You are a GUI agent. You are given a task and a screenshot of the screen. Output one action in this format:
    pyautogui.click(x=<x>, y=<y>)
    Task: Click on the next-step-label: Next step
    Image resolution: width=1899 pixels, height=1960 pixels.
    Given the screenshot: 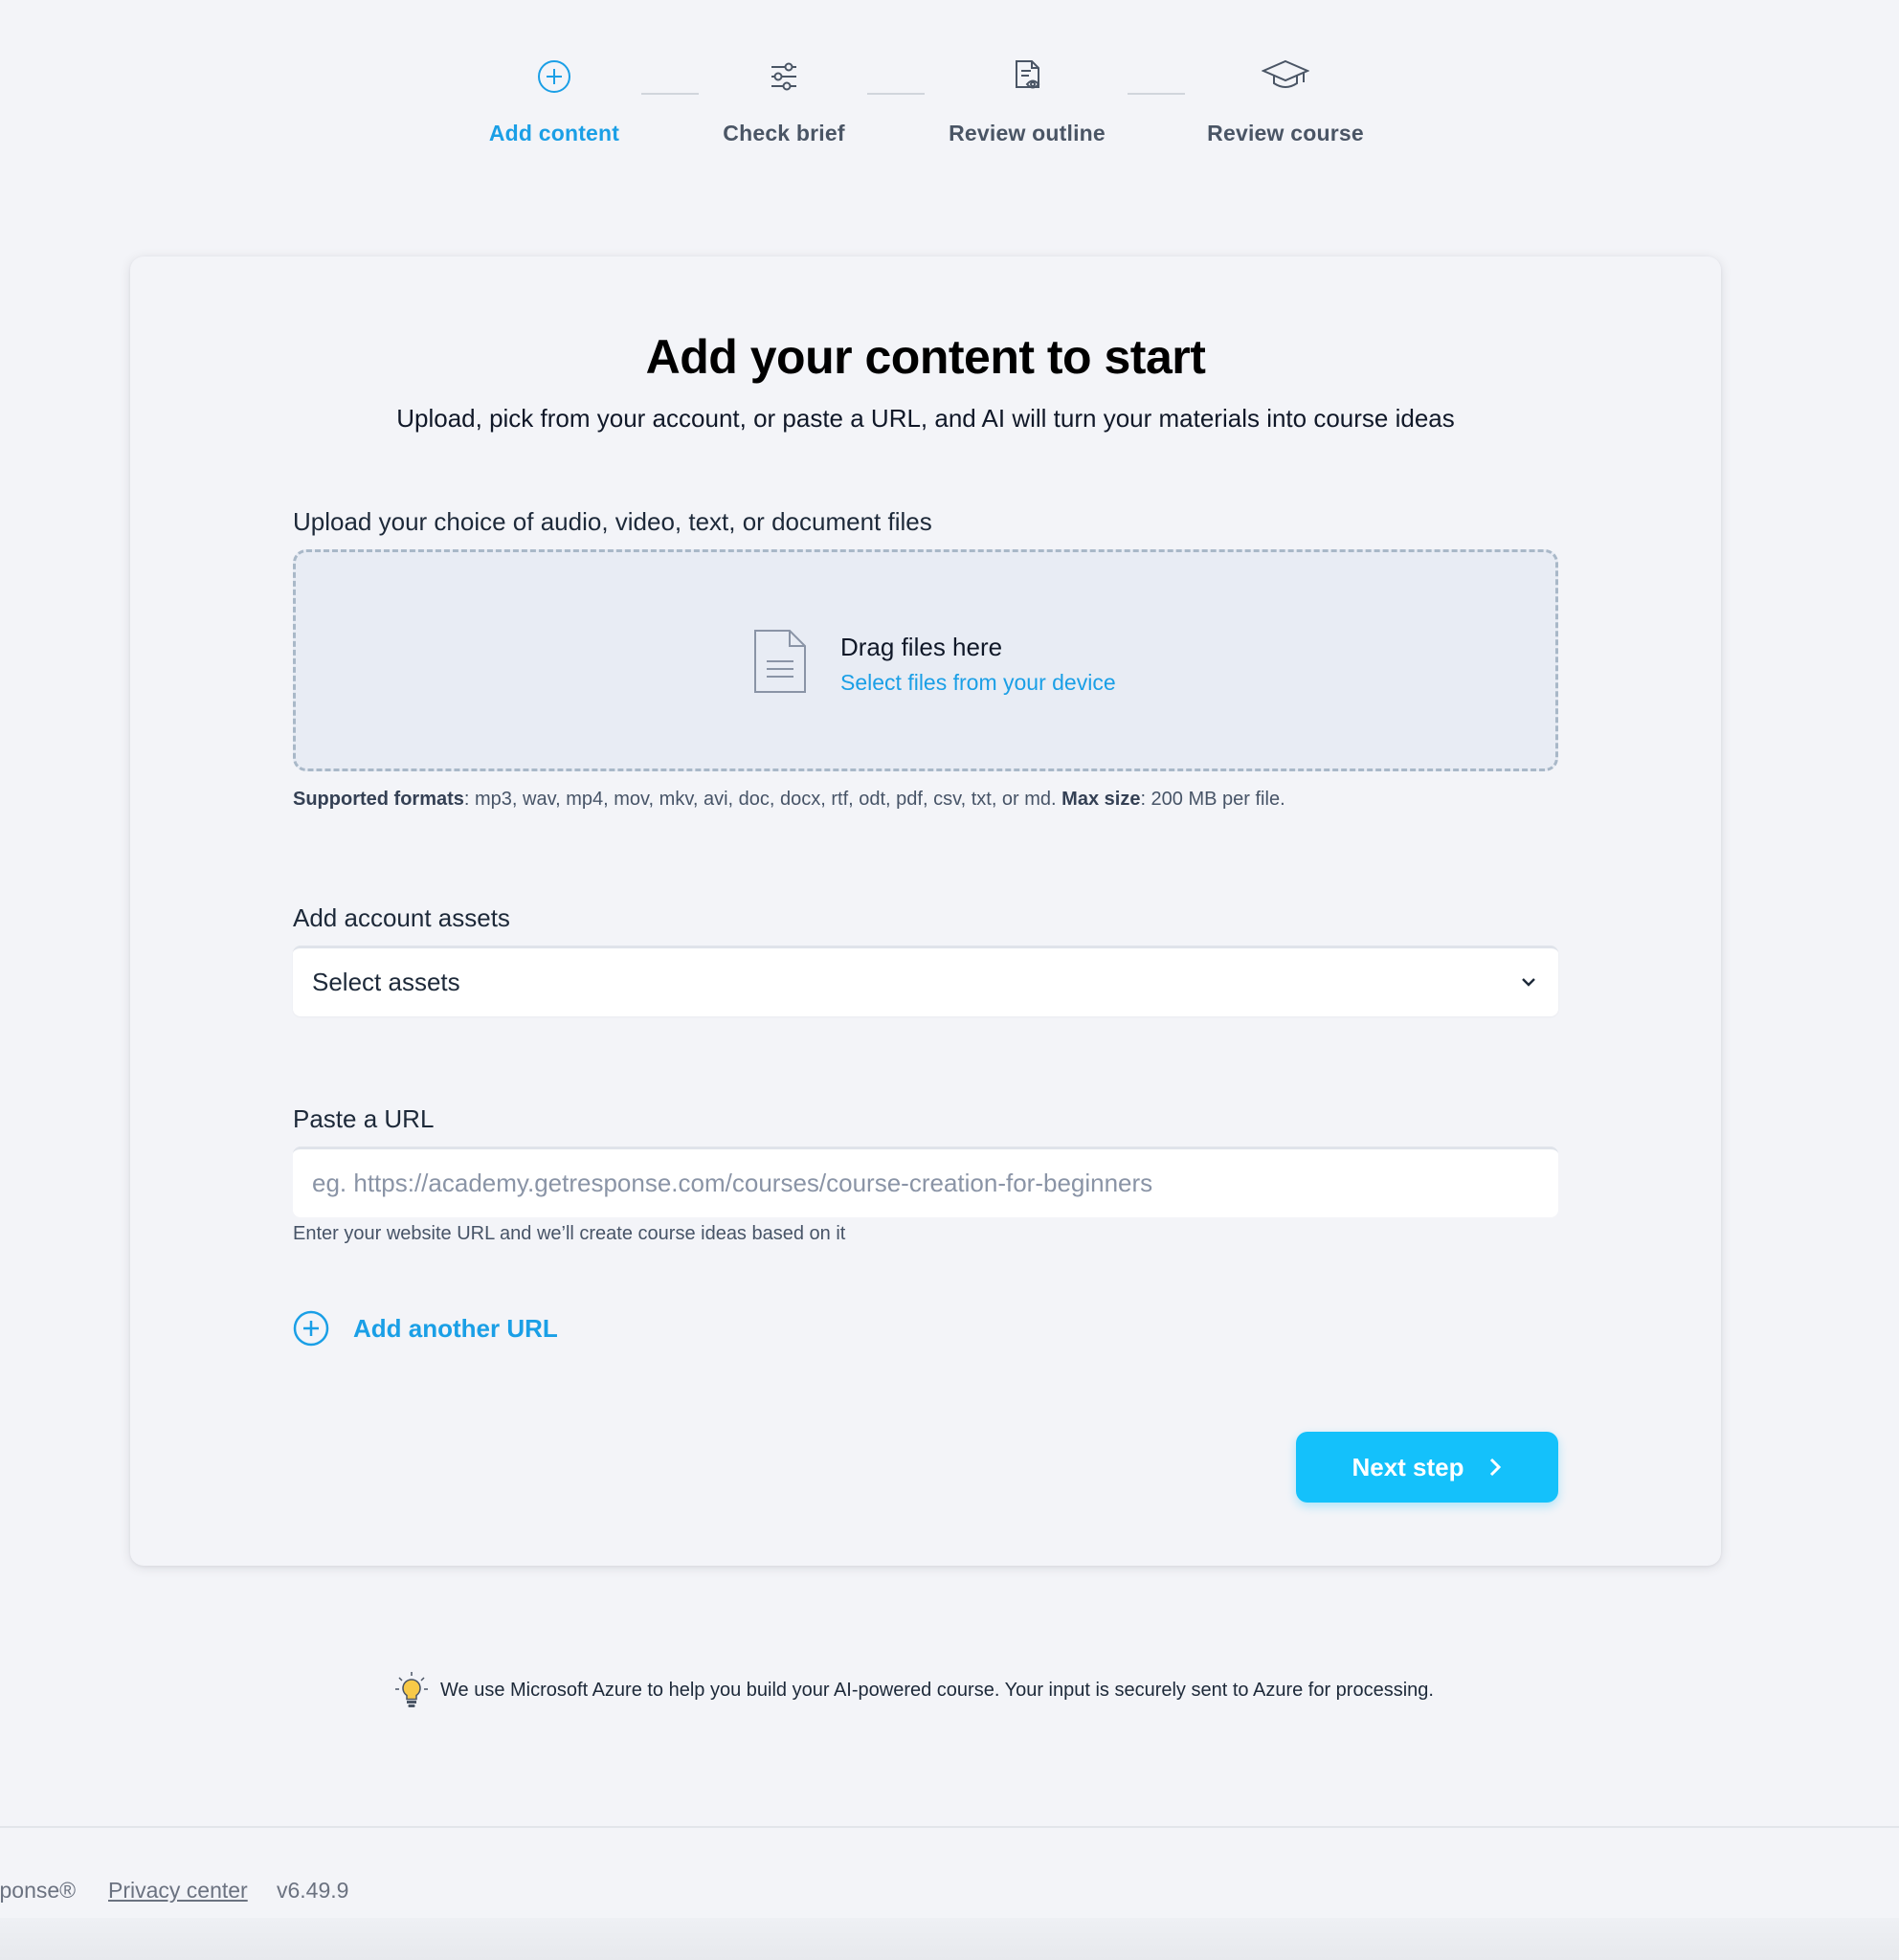 What is the action you would take?
    pyautogui.click(x=1408, y=1467)
    